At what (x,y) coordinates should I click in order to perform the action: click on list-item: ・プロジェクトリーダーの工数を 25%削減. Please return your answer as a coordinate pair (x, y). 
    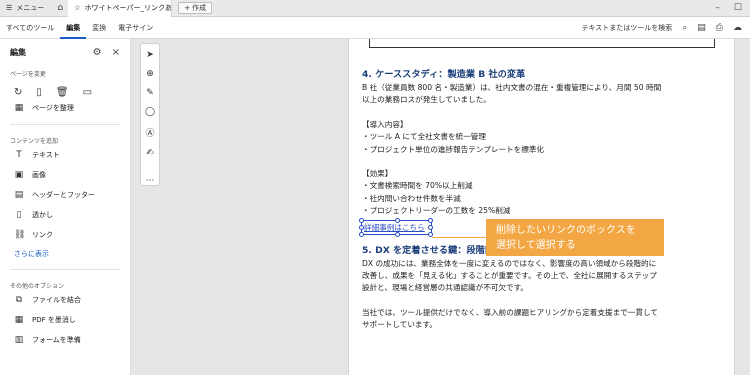
    Looking at the image, I should click on (539, 211).